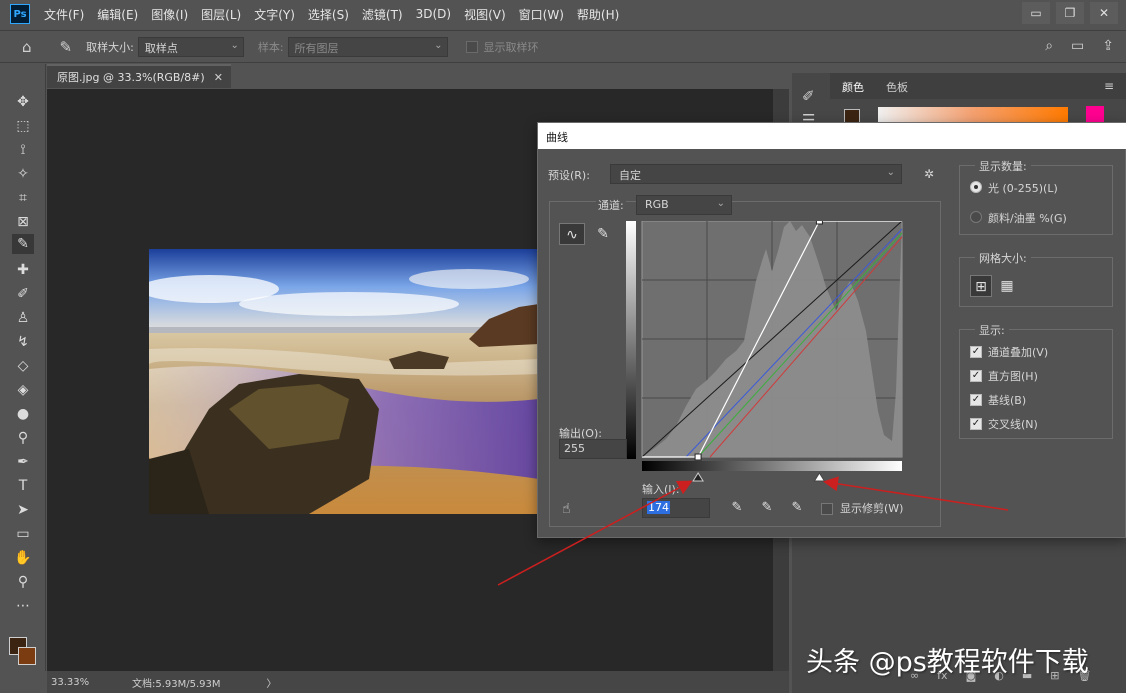 The image size is (1126, 693). I want to click on more-tools-icon: ⋯, so click(23, 606).